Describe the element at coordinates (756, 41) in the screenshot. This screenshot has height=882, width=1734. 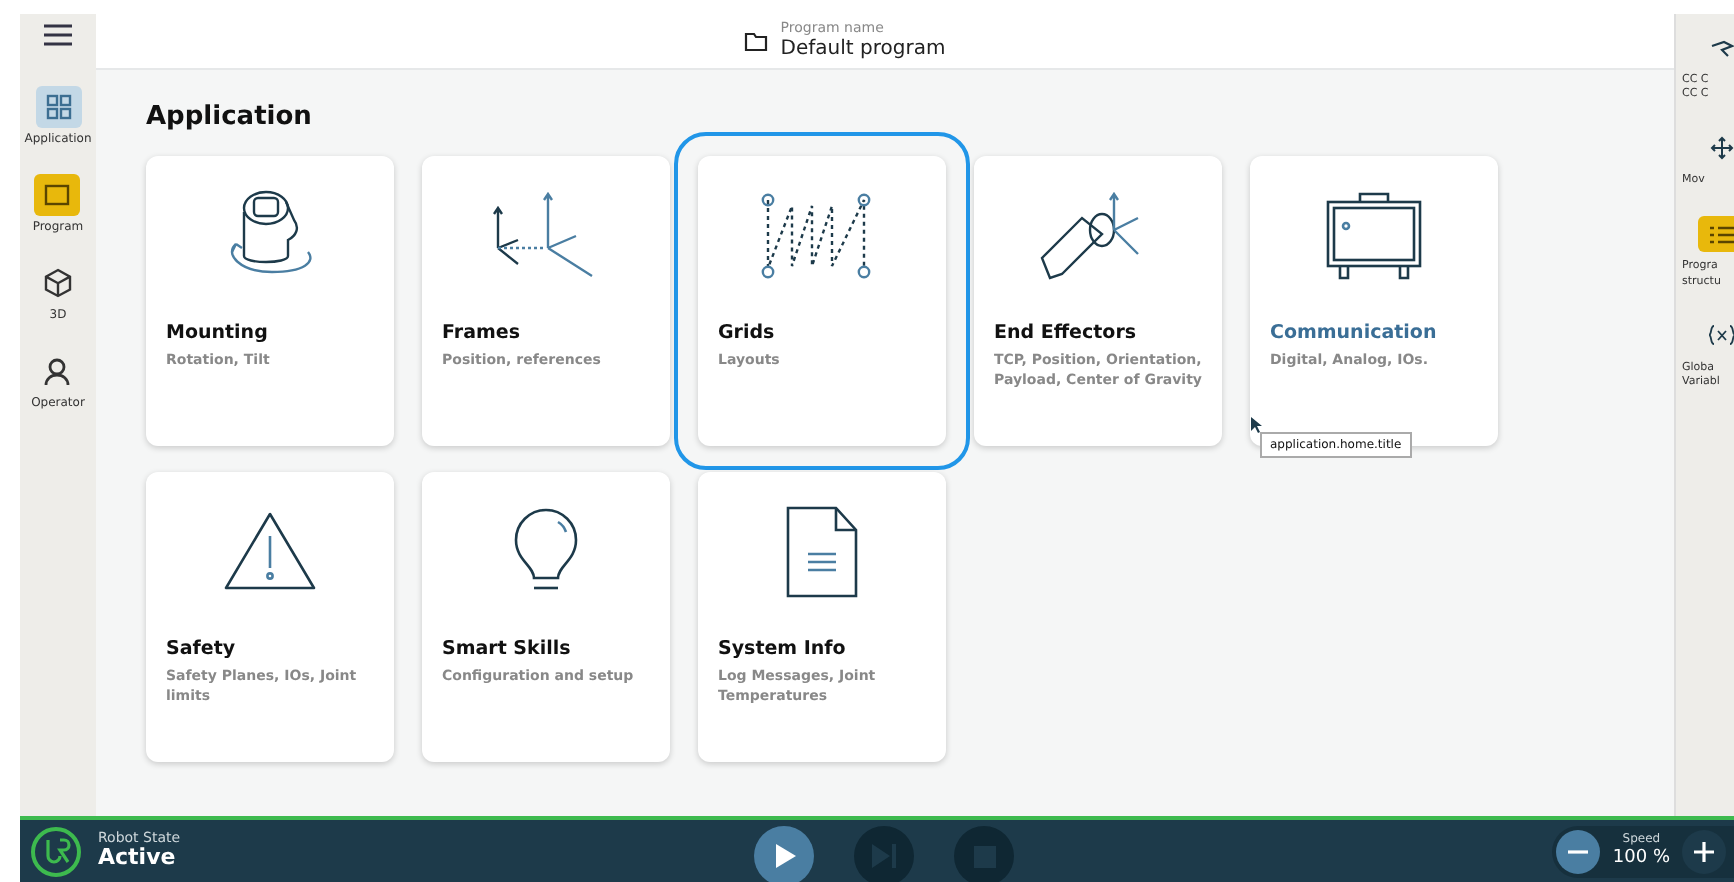
I see `folder-icon` at that location.